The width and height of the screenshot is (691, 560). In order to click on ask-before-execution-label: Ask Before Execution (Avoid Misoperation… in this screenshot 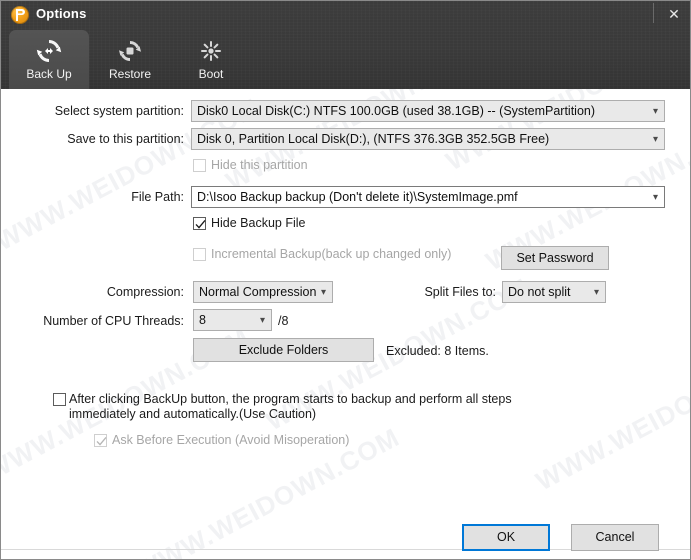, I will do `click(231, 440)`.